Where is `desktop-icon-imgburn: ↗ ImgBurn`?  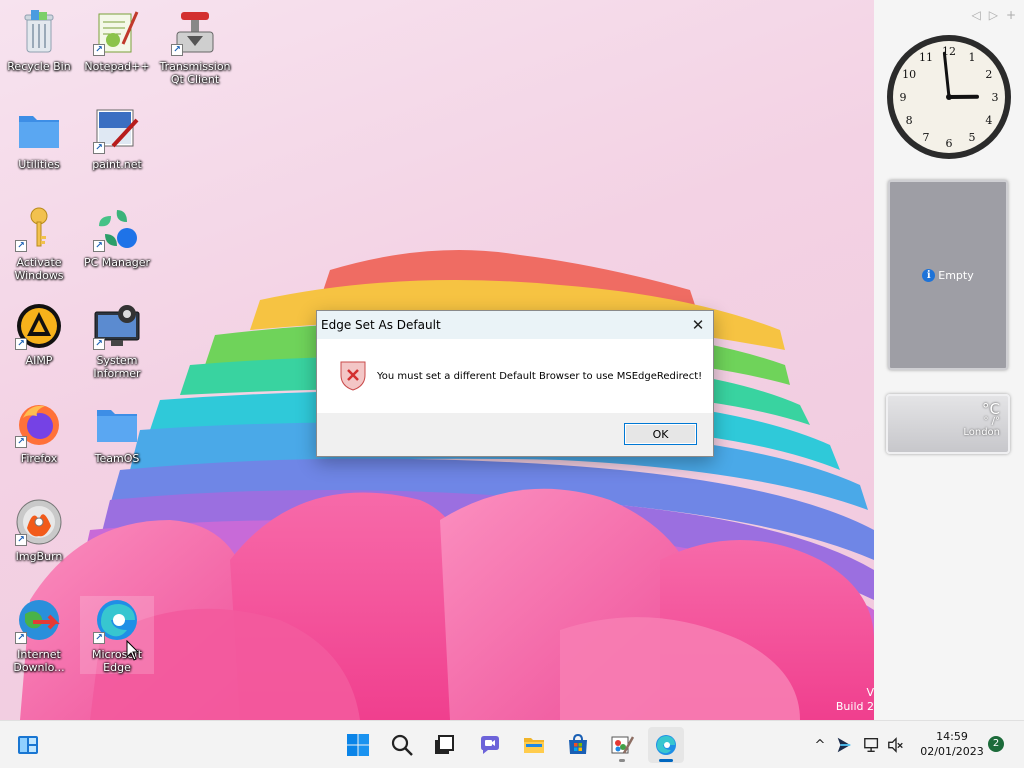 desktop-icon-imgburn: ↗ ImgBurn is located at coordinates (39, 530).